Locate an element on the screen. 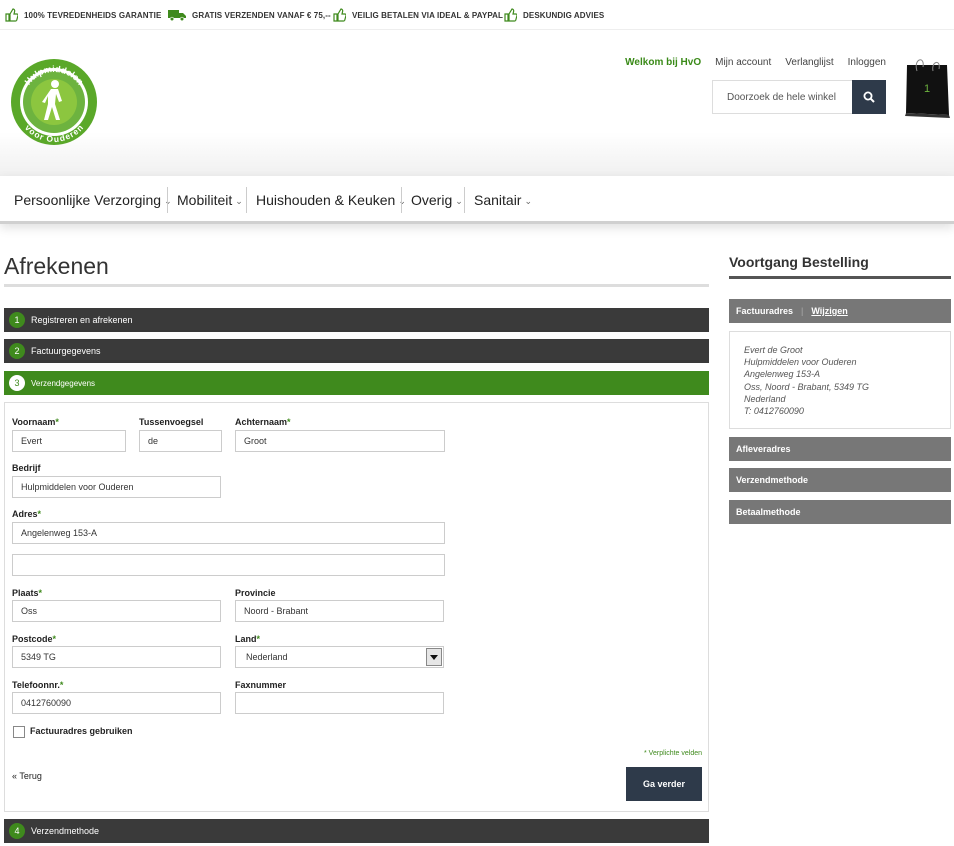  nav-item-sanitair: Sanitair ⌄ is located at coordinates (503, 200).